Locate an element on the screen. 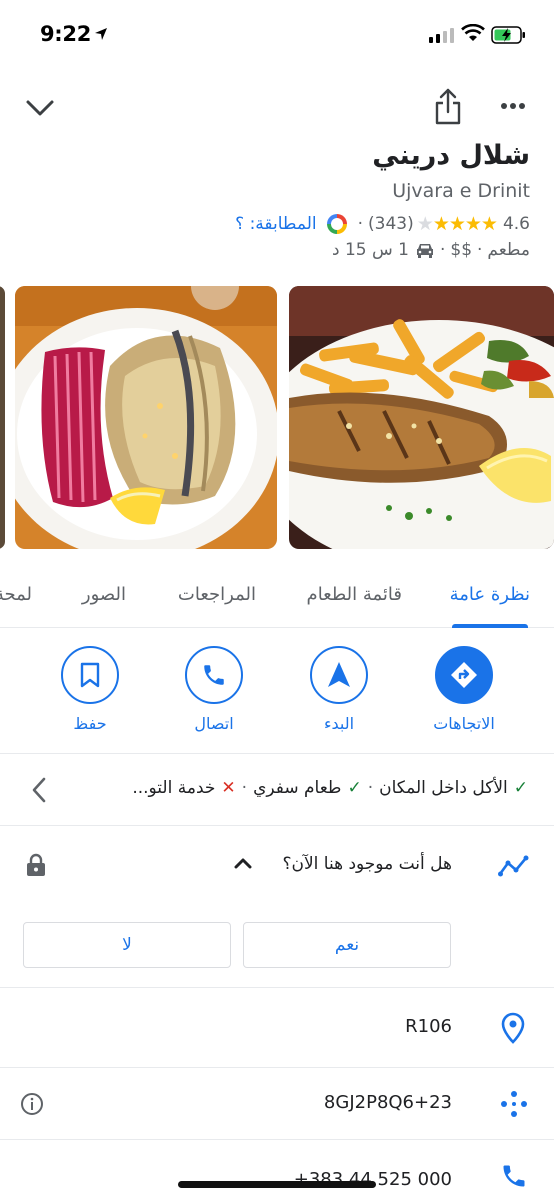 The image size is (554, 1200). call-button: اتصال is located at coordinates (214, 689).